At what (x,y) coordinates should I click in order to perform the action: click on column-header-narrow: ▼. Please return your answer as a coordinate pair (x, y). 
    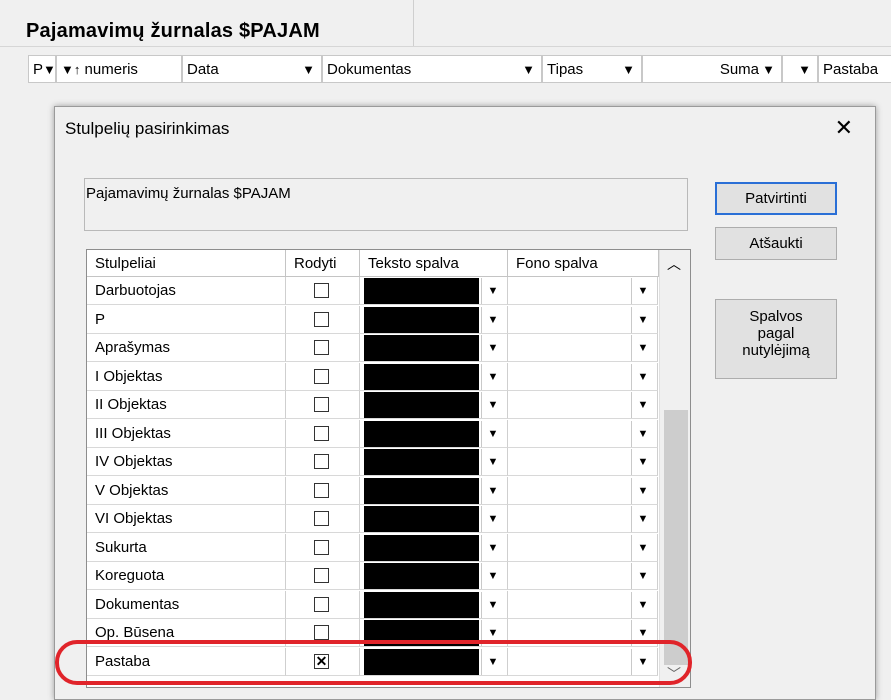
    Looking at the image, I should click on (800, 69).